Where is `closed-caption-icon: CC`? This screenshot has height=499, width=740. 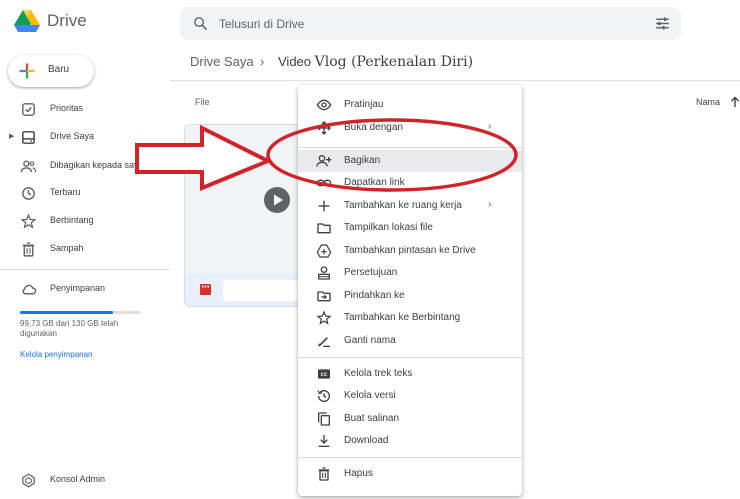
closed-caption-icon: CC is located at coordinates (324, 374).